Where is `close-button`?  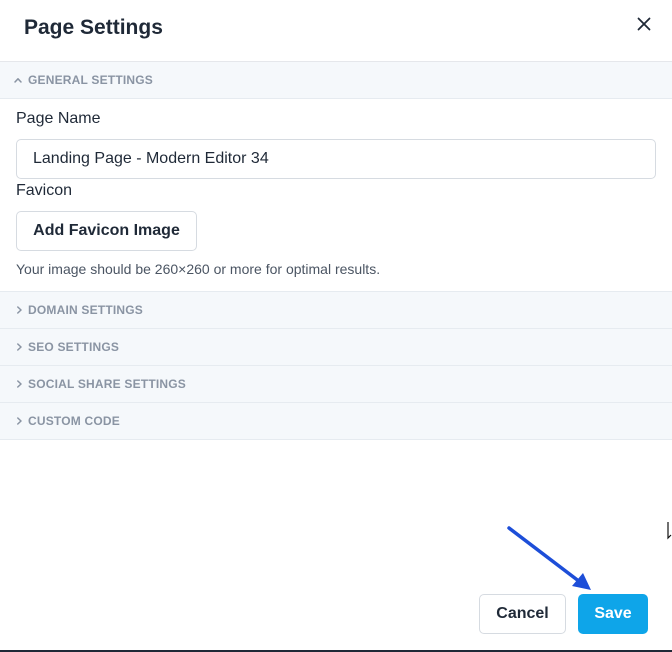
close-button is located at coordinates (644, 24).